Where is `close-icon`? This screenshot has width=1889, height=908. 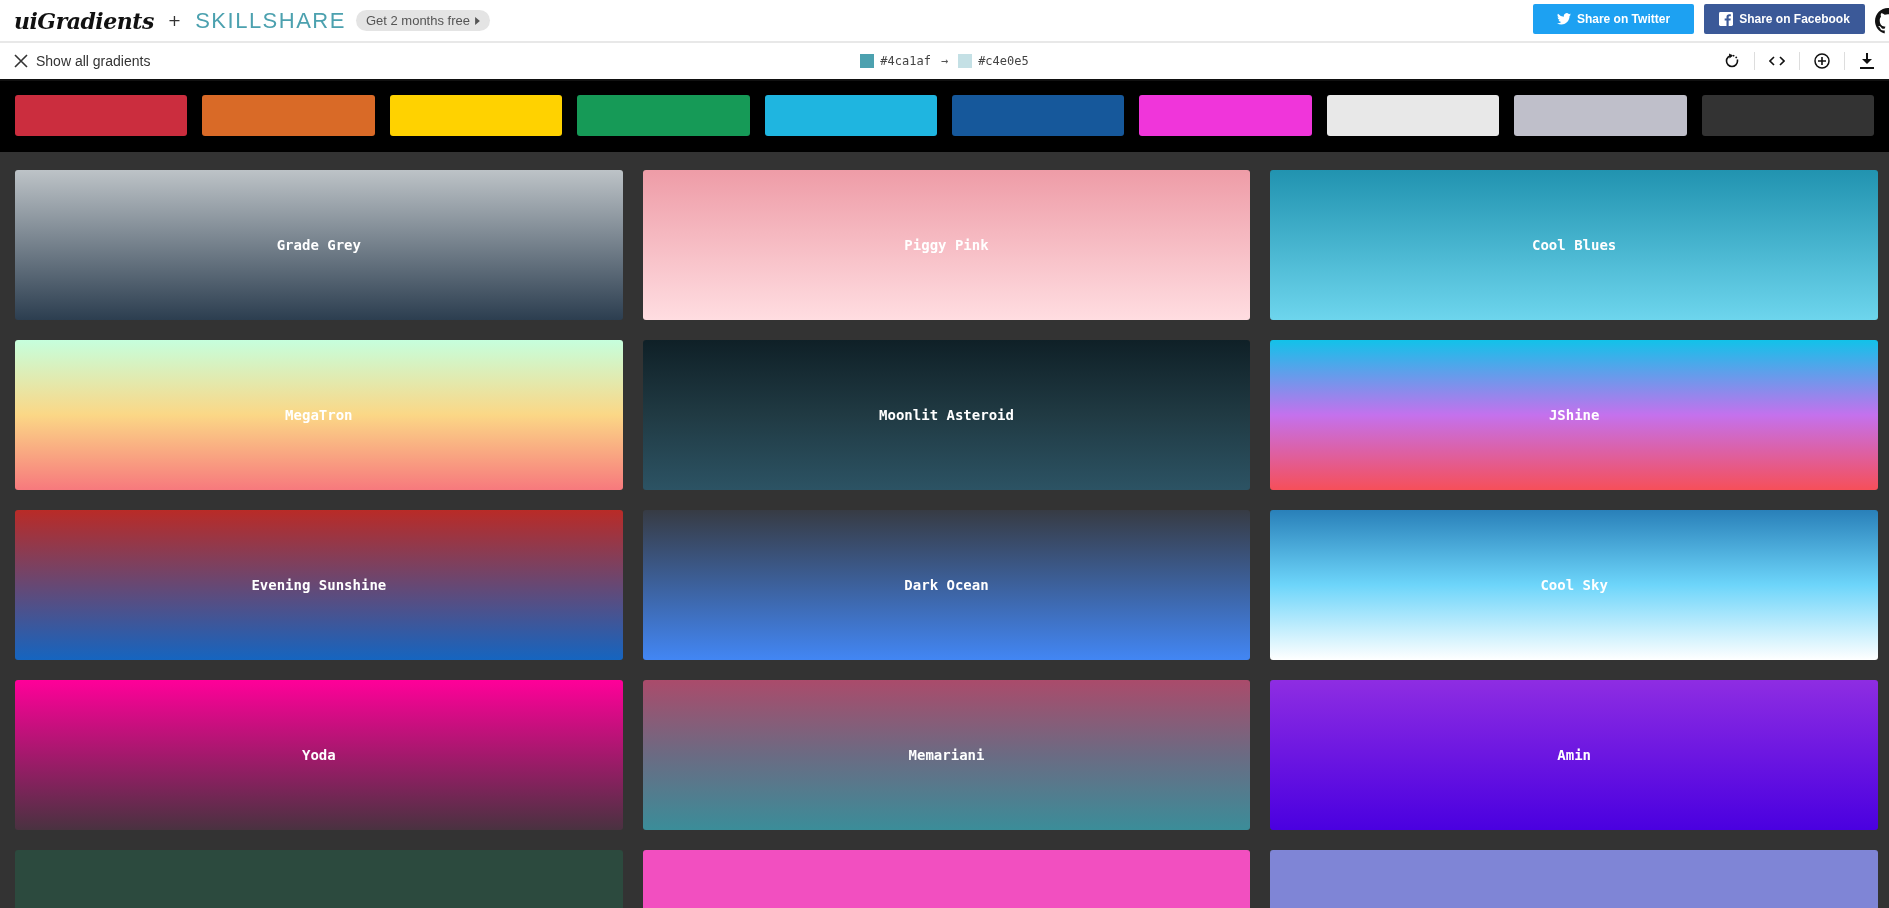
close-icon is located at coordinates (21, 61).